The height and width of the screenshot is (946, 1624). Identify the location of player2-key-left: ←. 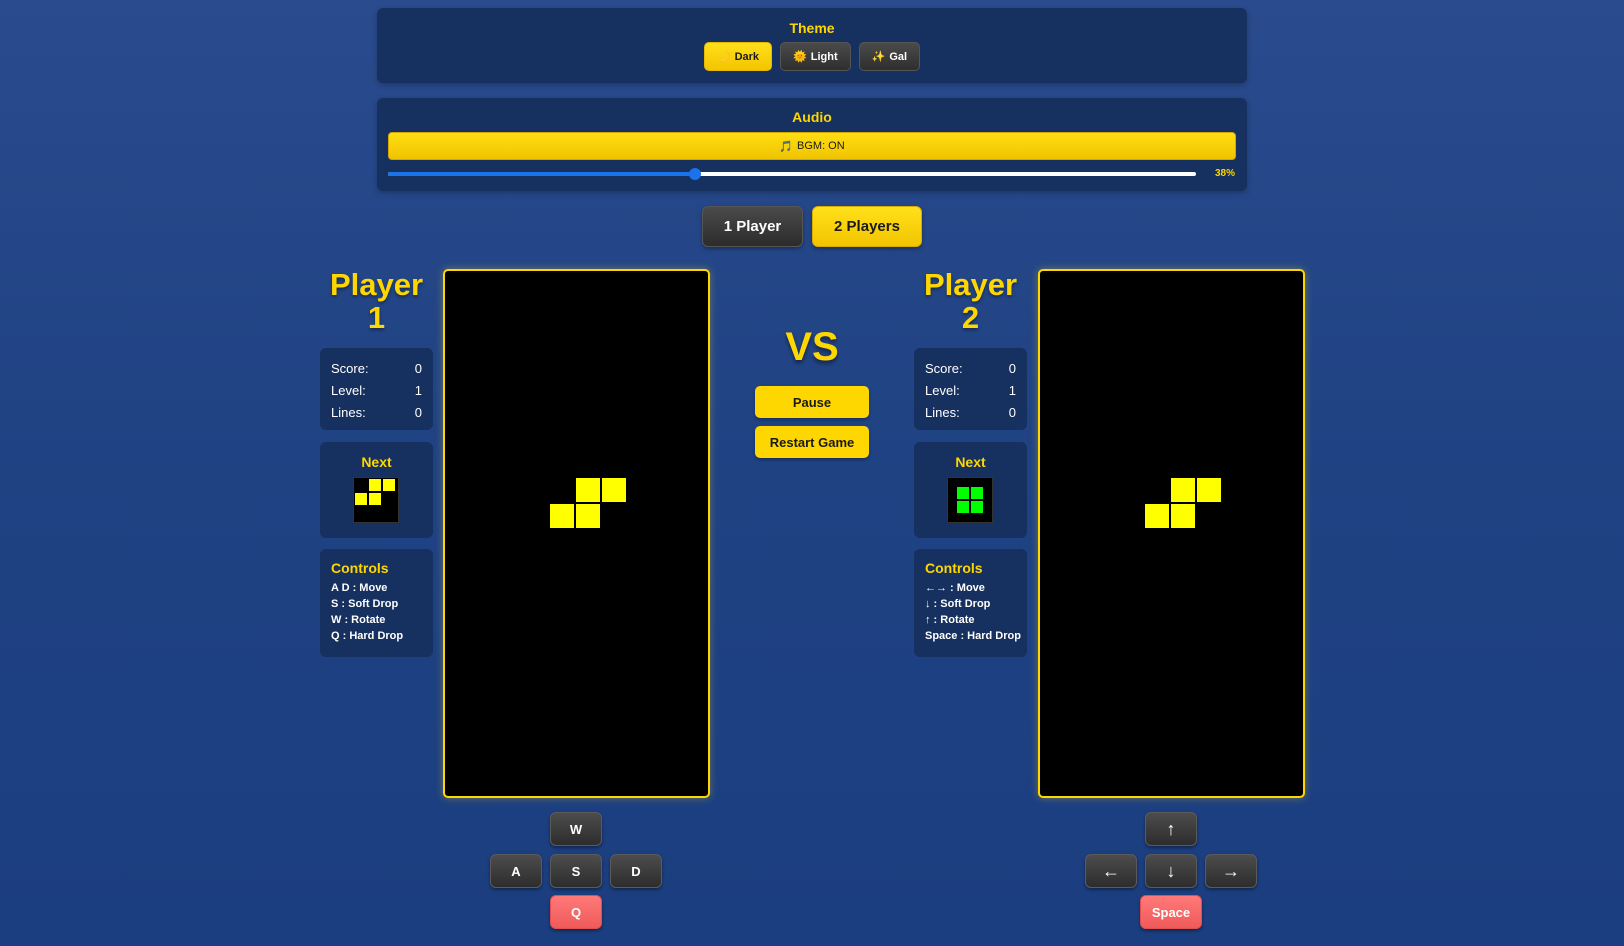
(1111, 871).